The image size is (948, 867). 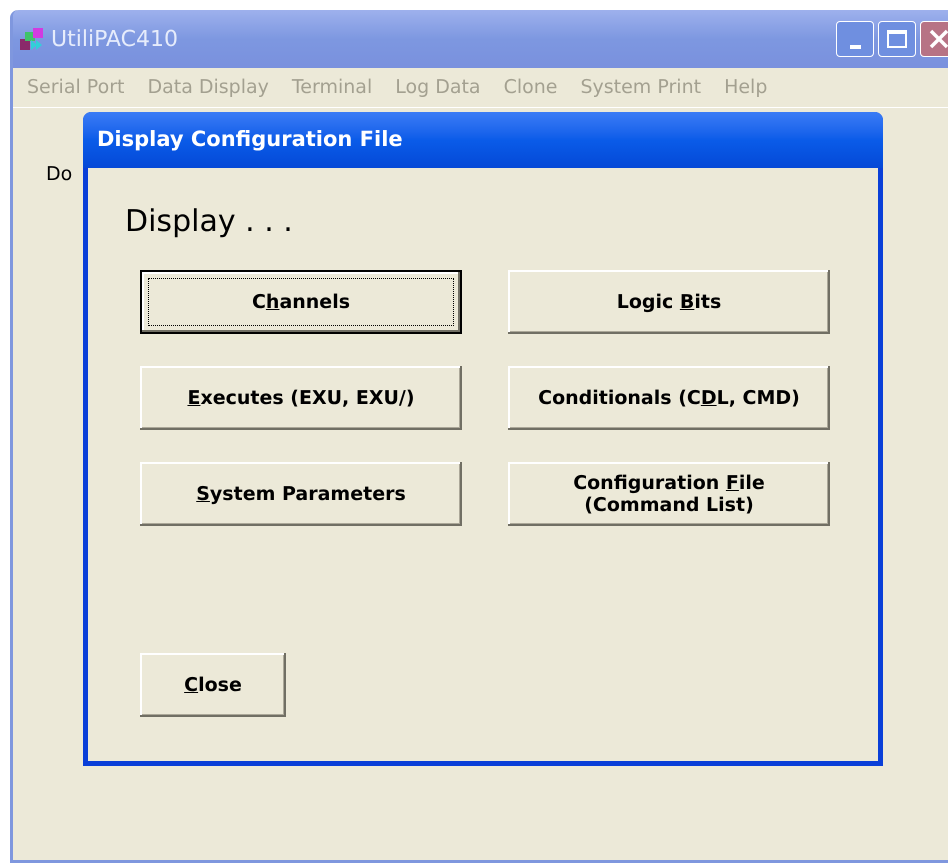 What do you see at coordinates (938, 39) in the screenshot?
I see `close-icon` at bounding box center [938, 39].